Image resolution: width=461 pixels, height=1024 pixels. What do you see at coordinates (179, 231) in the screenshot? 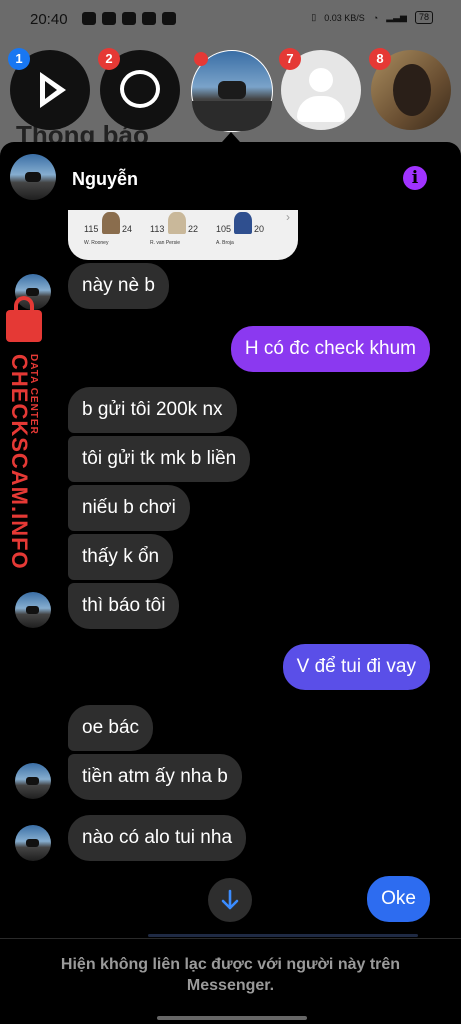
I see `card-player: 113 22 R. van Persie` at bounding box center [179, 231].